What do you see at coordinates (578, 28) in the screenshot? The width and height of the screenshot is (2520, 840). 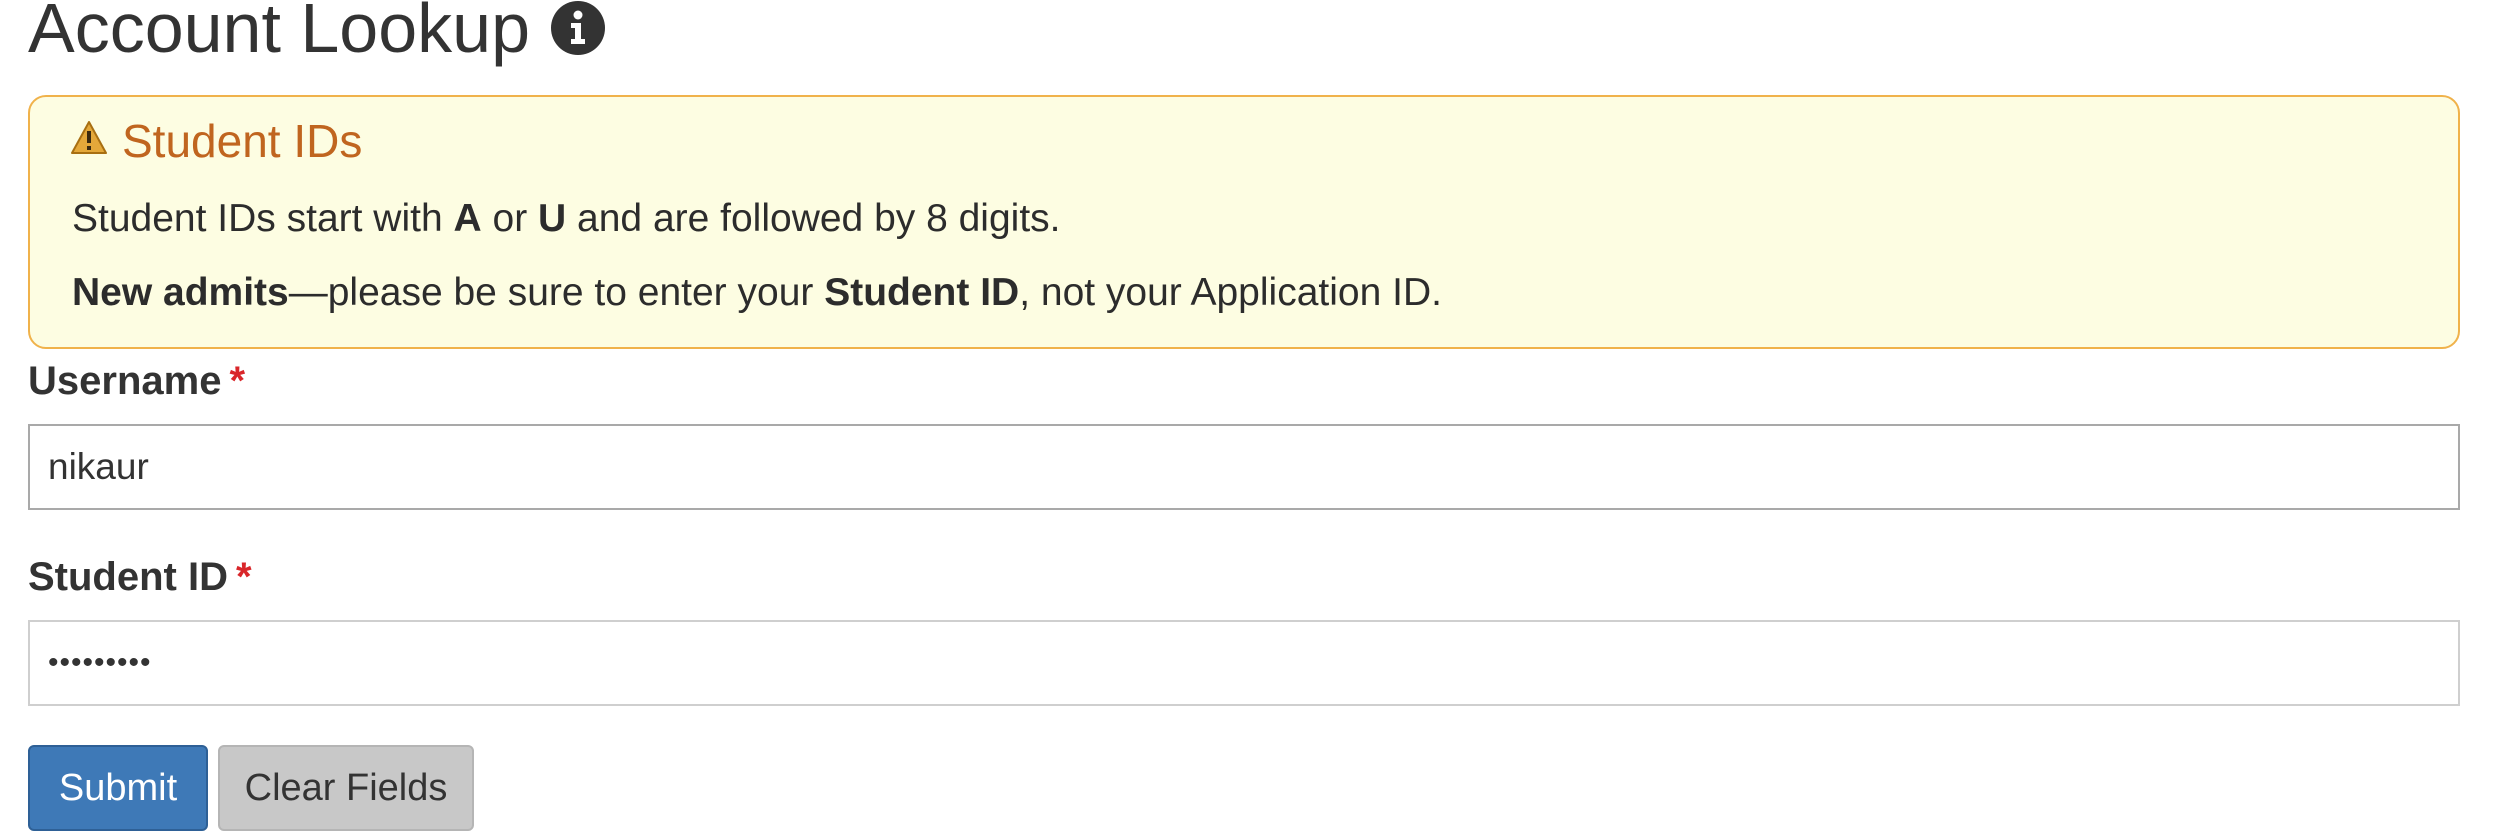 I see `info-circle-icon` at bounding box center [578, 28].